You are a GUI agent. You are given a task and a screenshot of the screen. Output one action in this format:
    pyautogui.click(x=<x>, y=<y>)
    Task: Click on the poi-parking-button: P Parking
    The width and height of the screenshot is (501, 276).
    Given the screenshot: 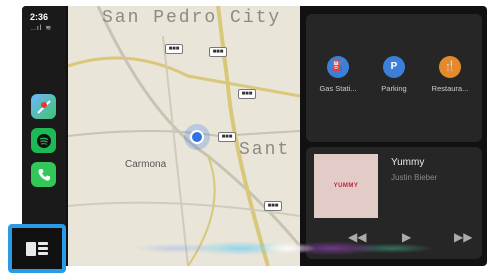 What is the action you would take?
    pyautogui.click(x=394, y=74)
    